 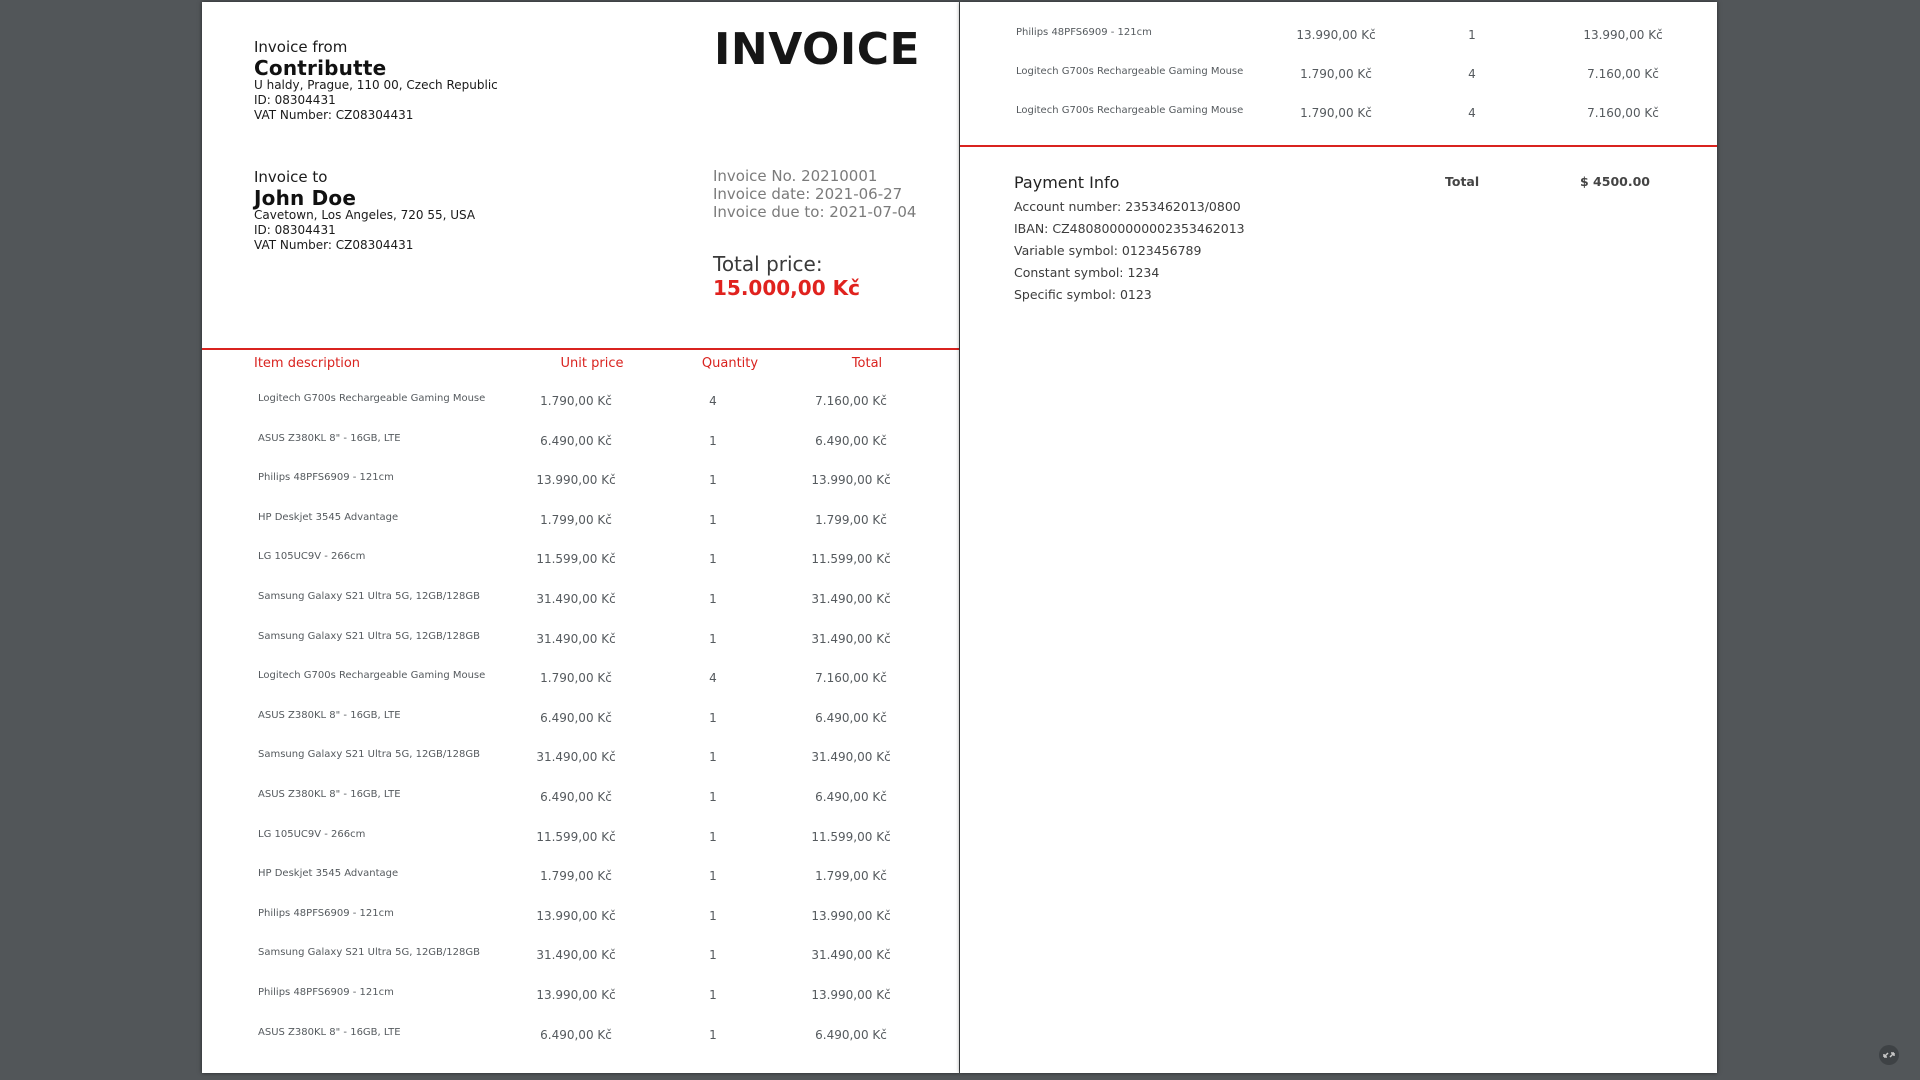 I want to click on column-header-description: Item description, so click(x=307, y=363).